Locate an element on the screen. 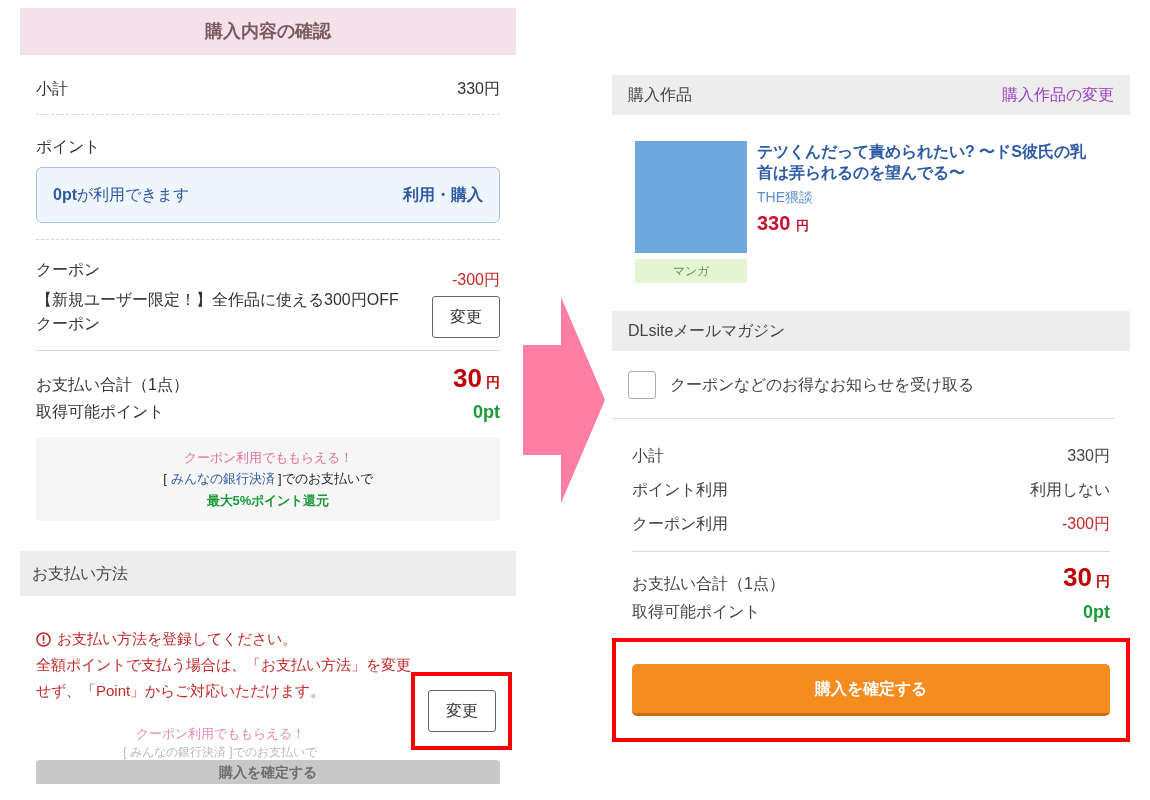  payment-change-button: 変更 is located at coordinates (461, 711).